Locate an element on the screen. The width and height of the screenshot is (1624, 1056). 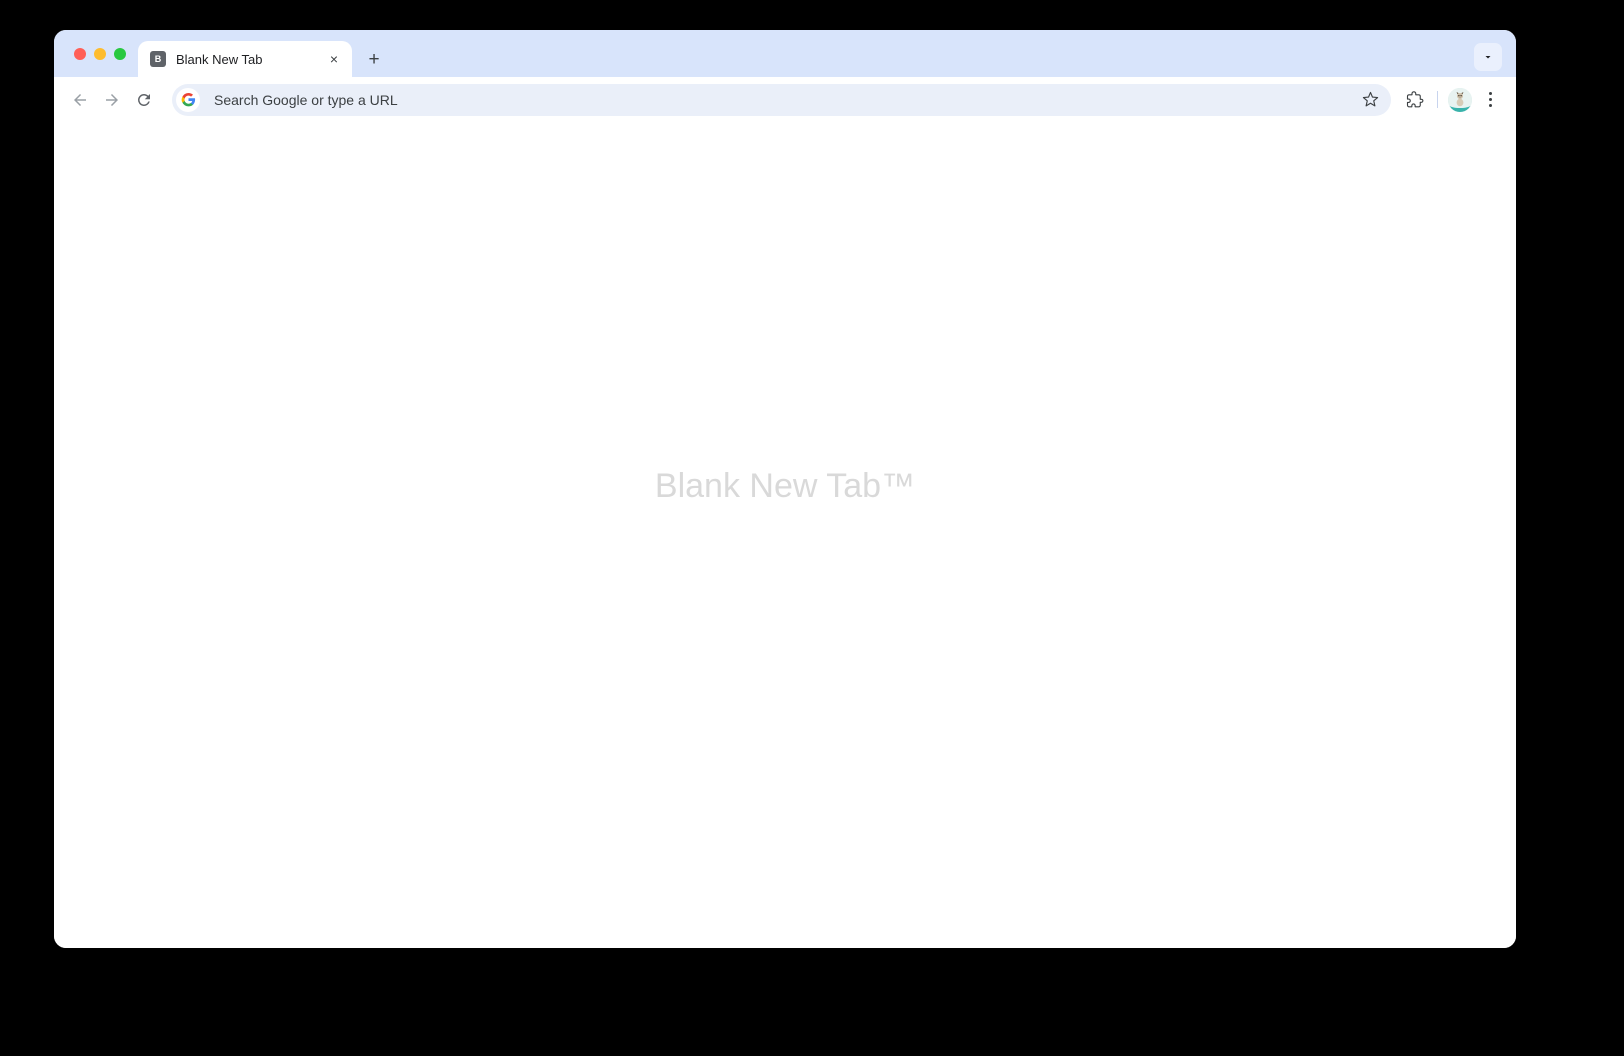
close-tab-icon: × is located at coordinates (334, 59).